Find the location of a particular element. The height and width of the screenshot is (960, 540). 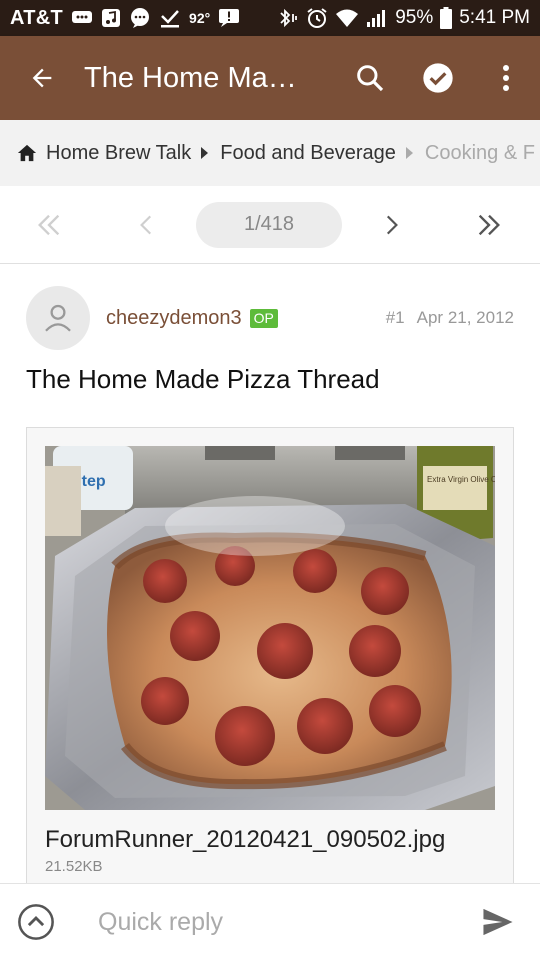

quick-reply-bar is located at coordinates (270, 921).